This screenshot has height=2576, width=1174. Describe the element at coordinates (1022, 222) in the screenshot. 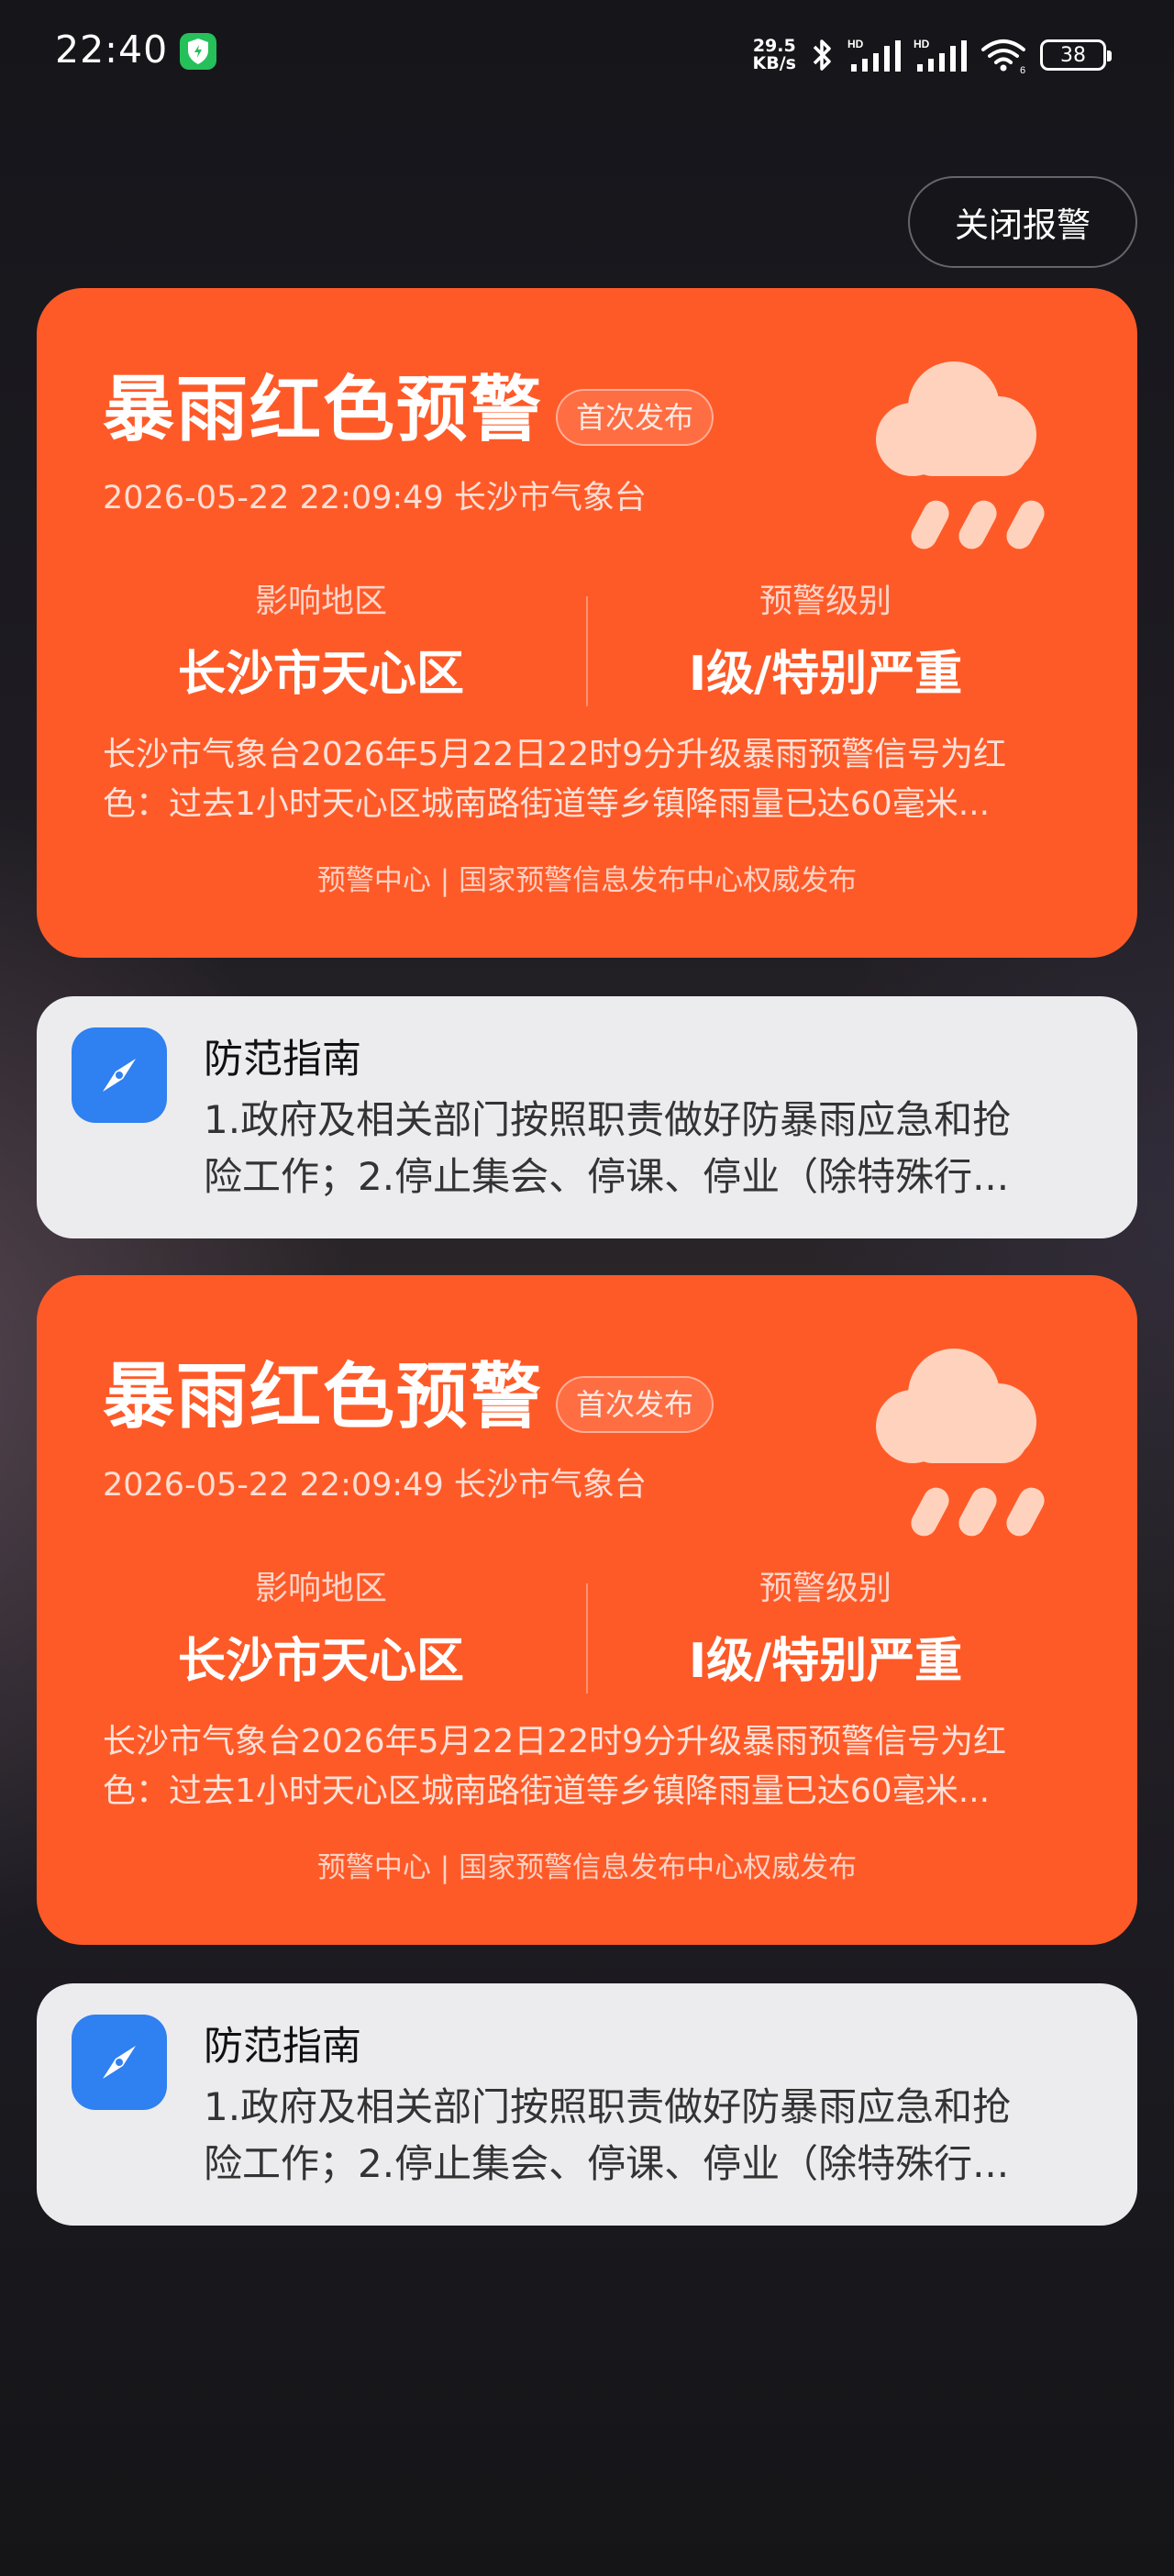

I see `close-alarm-button: 关闭报警` at that location.